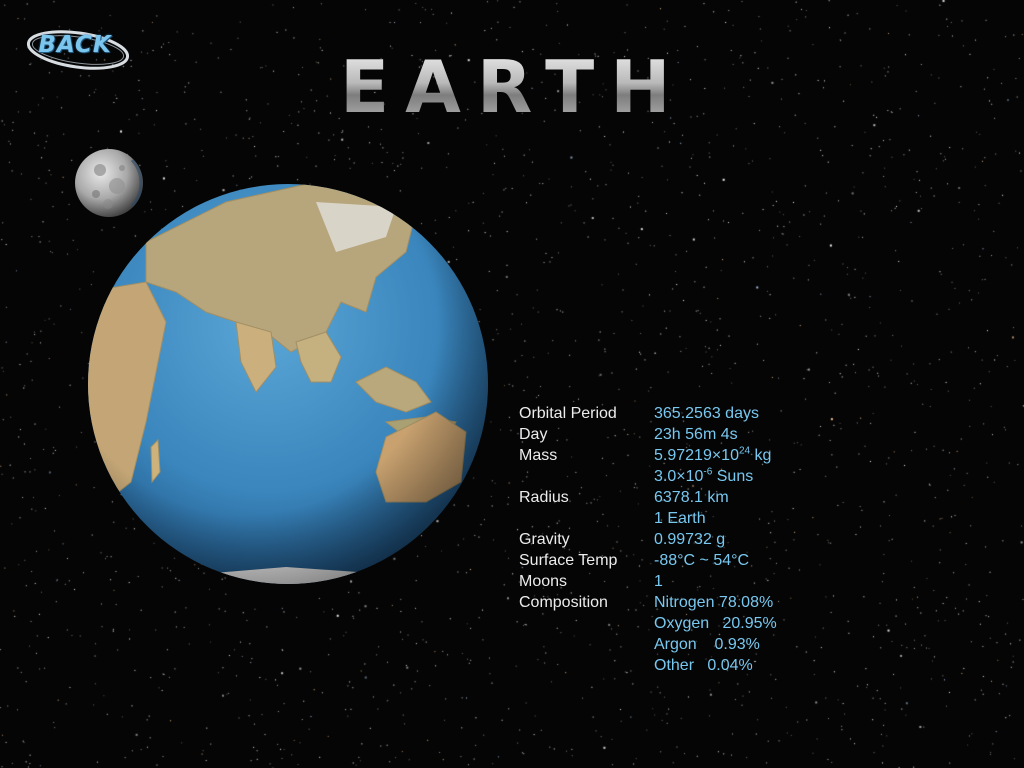 The width and height of the screenshot is (1024, 768). What do you see at coordinates (568, 413) in the screenshot?
I see `info-label: Orbital Period` at bounding box center [568, 413].